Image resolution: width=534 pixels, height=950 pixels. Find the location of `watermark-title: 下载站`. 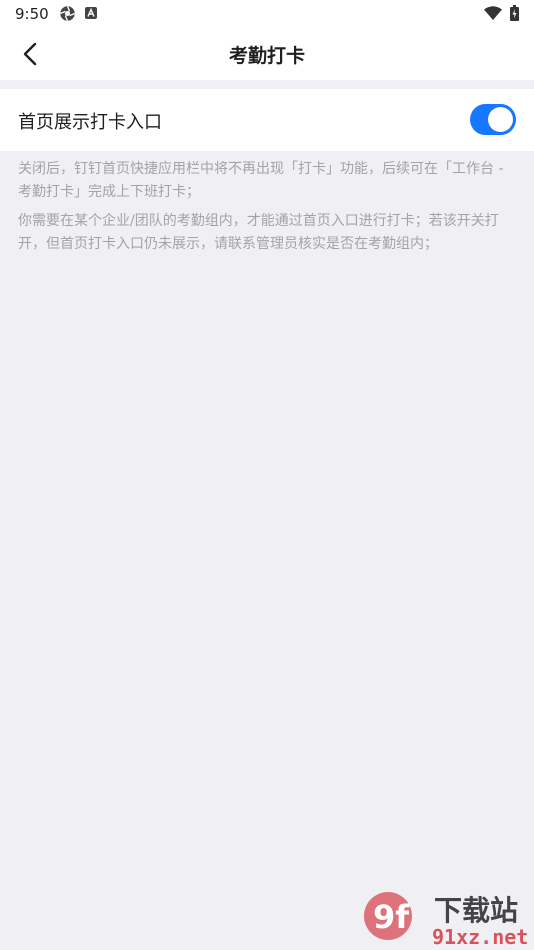

watermark-title: 下载站 is located at coordinates (476, 910).